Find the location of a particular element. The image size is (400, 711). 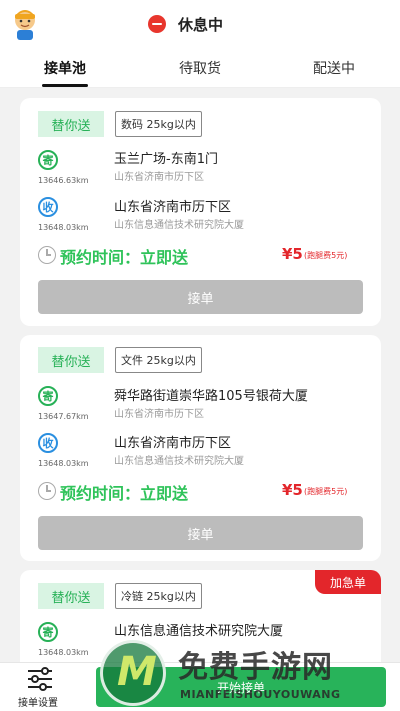

top-bar: 休息中 is located at coordinates (200, 24).